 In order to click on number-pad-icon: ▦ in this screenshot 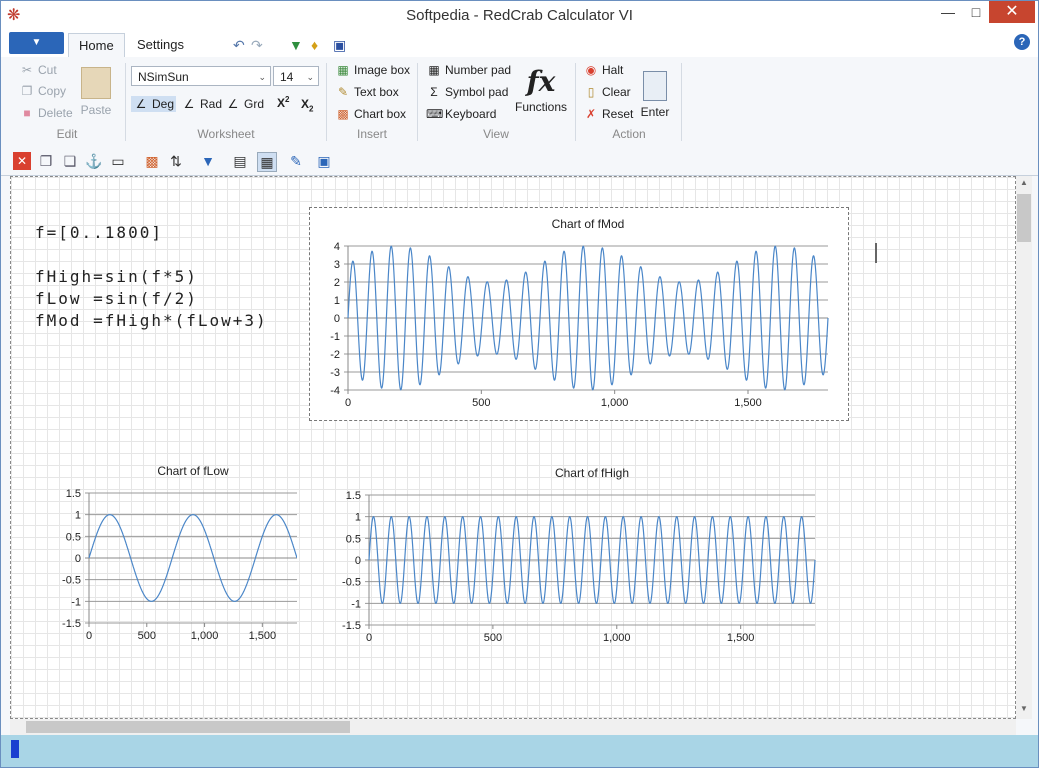, I will do `click(434, 70)`.